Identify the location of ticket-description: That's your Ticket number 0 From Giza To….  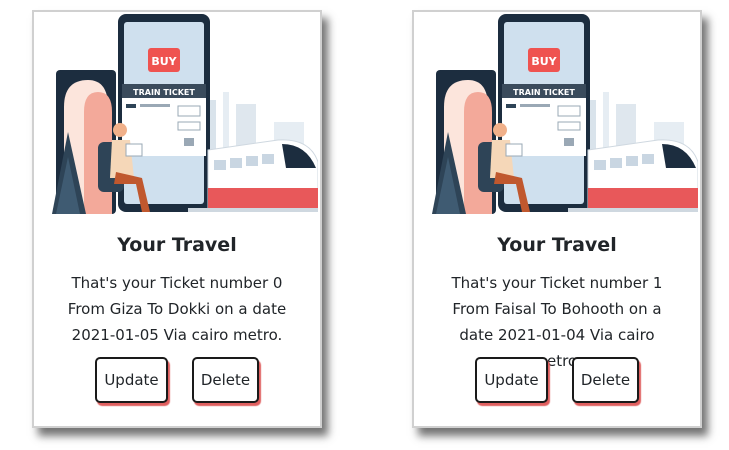
(177, 309).